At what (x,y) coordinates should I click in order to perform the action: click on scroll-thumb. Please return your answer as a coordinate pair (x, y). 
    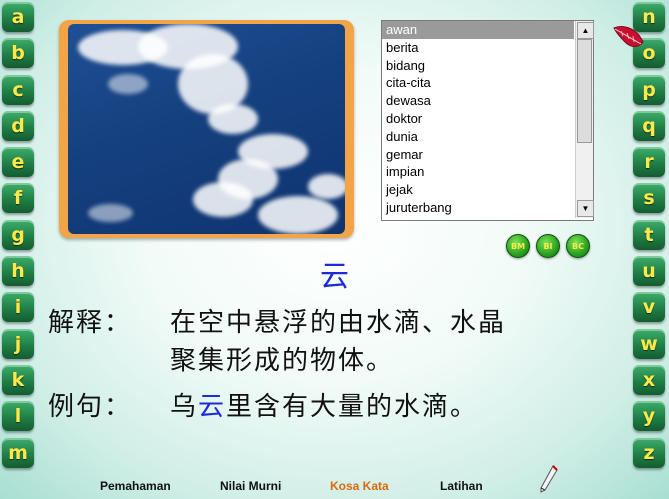
    Looking at the image, I should click on (584, 91).